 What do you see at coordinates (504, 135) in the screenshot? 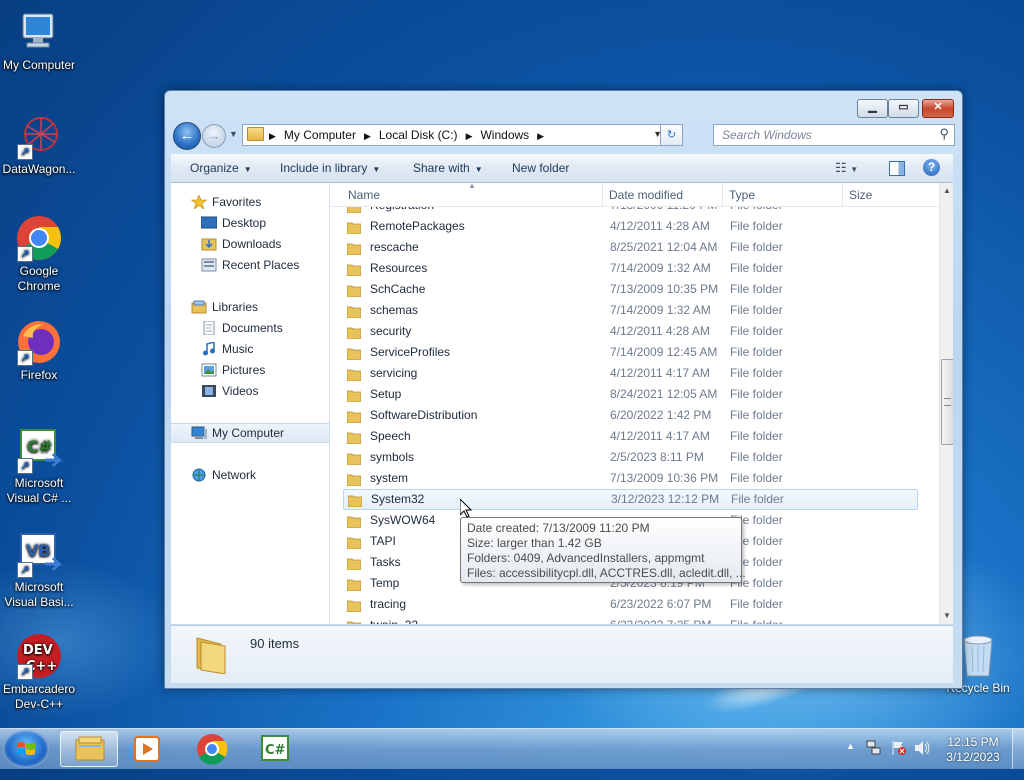
I see `breadcrumb-windows: Windows` at bounding box center [504, 135].